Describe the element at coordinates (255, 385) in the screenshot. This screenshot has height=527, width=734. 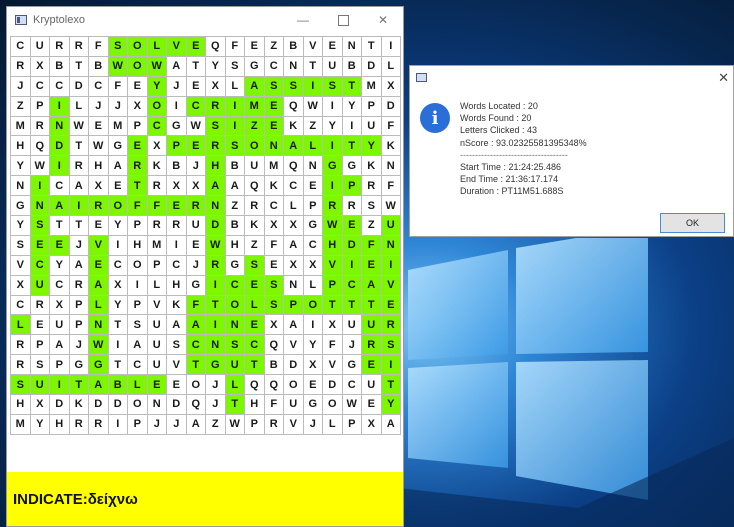
I see `grid-cell: Q` at that location.